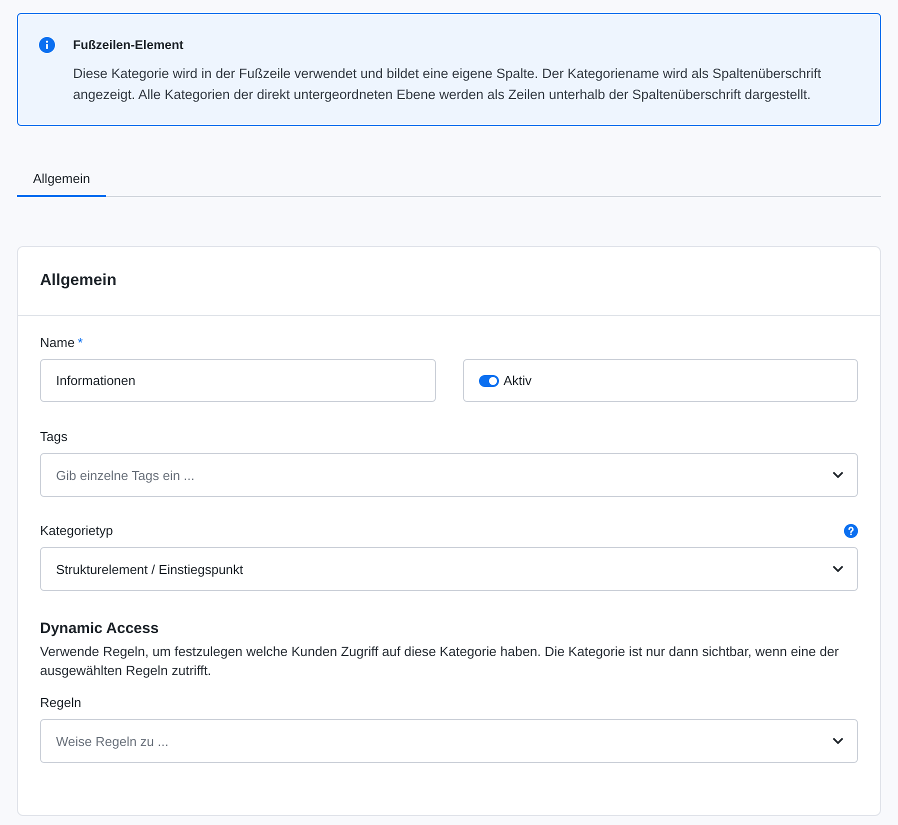 Image resolution: width=898 pixels, height=825 pixels. I want to click on toggle-label: Aktiv, so click(518, 380).